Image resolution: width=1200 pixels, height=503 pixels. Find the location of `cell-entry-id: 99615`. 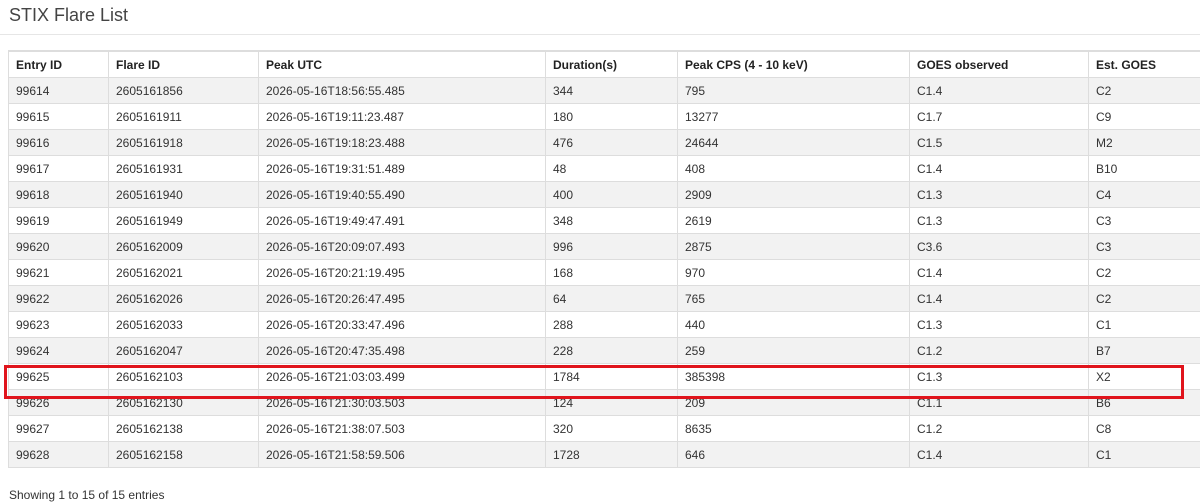

cell-entry-id: 99615 is located at coordinates (58, 116).